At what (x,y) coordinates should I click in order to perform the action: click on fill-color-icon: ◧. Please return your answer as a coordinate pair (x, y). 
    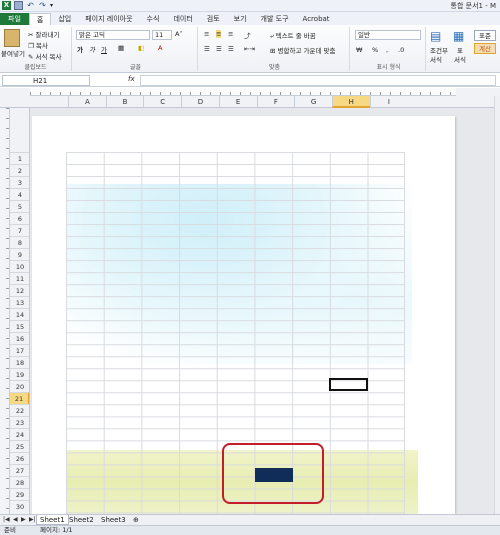
    Looking at the image, I should click on (141, 48).